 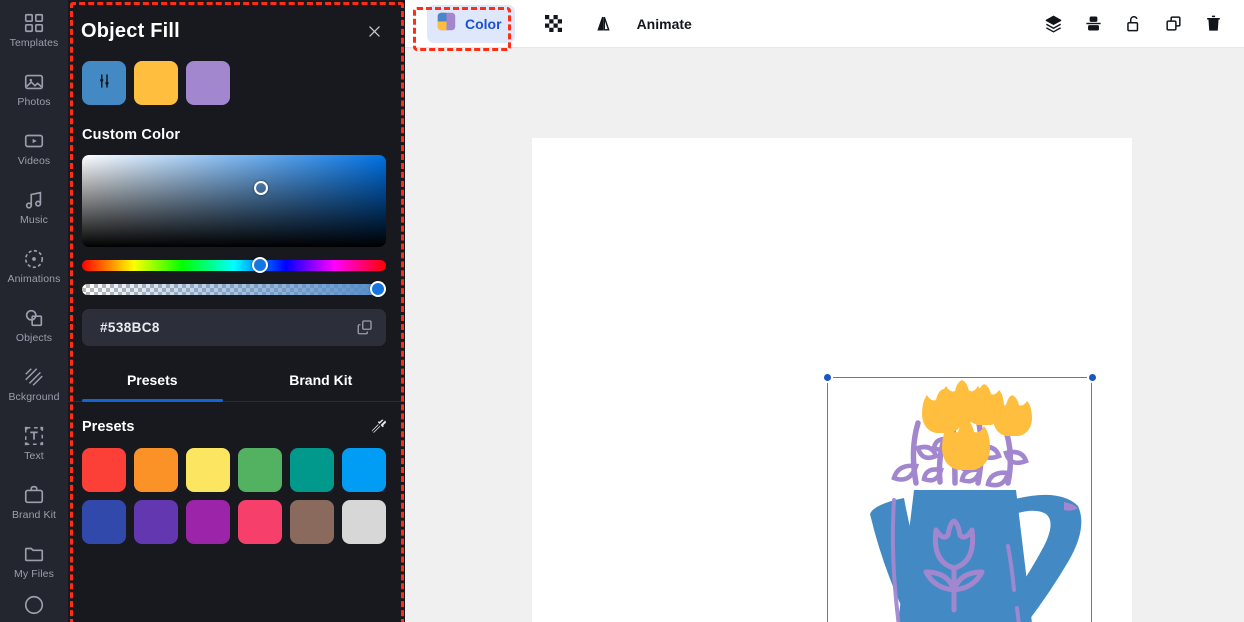 What do you see at coordinates (554, 24) in the screenshot?
I see `checkerboard-icon` at bounding box center [554, 24].